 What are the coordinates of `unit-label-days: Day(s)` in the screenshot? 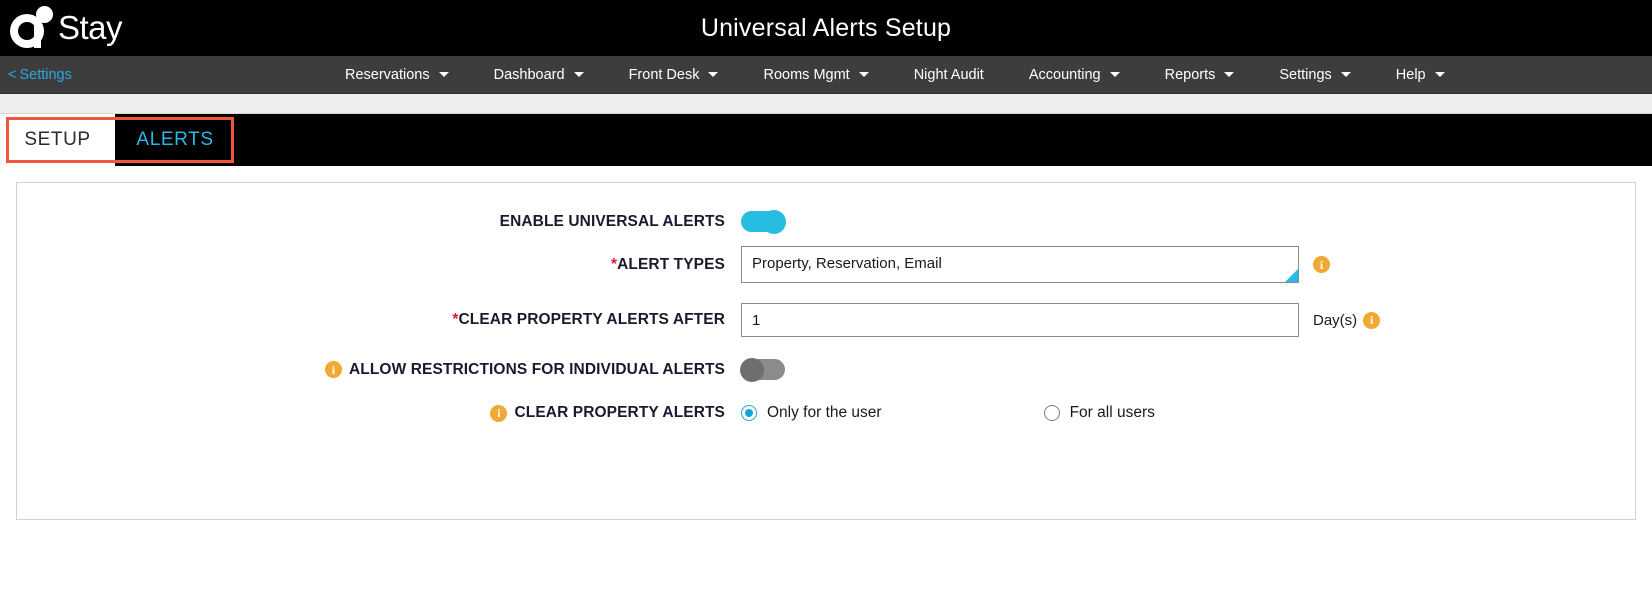 It's located at (1335, 320).